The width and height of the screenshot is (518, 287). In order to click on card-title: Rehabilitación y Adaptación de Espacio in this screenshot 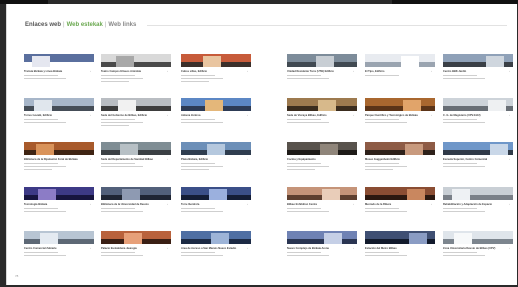, I will do `click(472, 204)`.